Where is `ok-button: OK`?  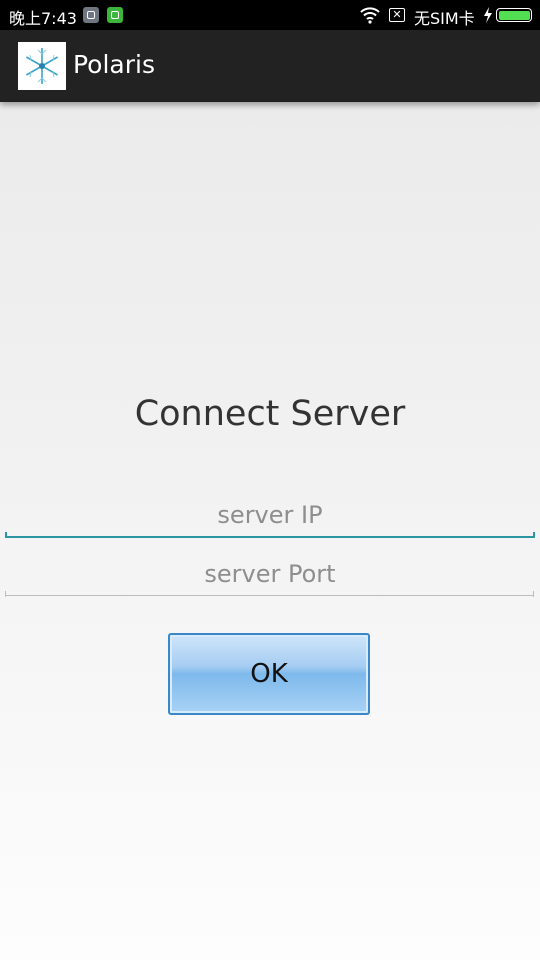 ok-button: OK is located at coordinates (269, 674).